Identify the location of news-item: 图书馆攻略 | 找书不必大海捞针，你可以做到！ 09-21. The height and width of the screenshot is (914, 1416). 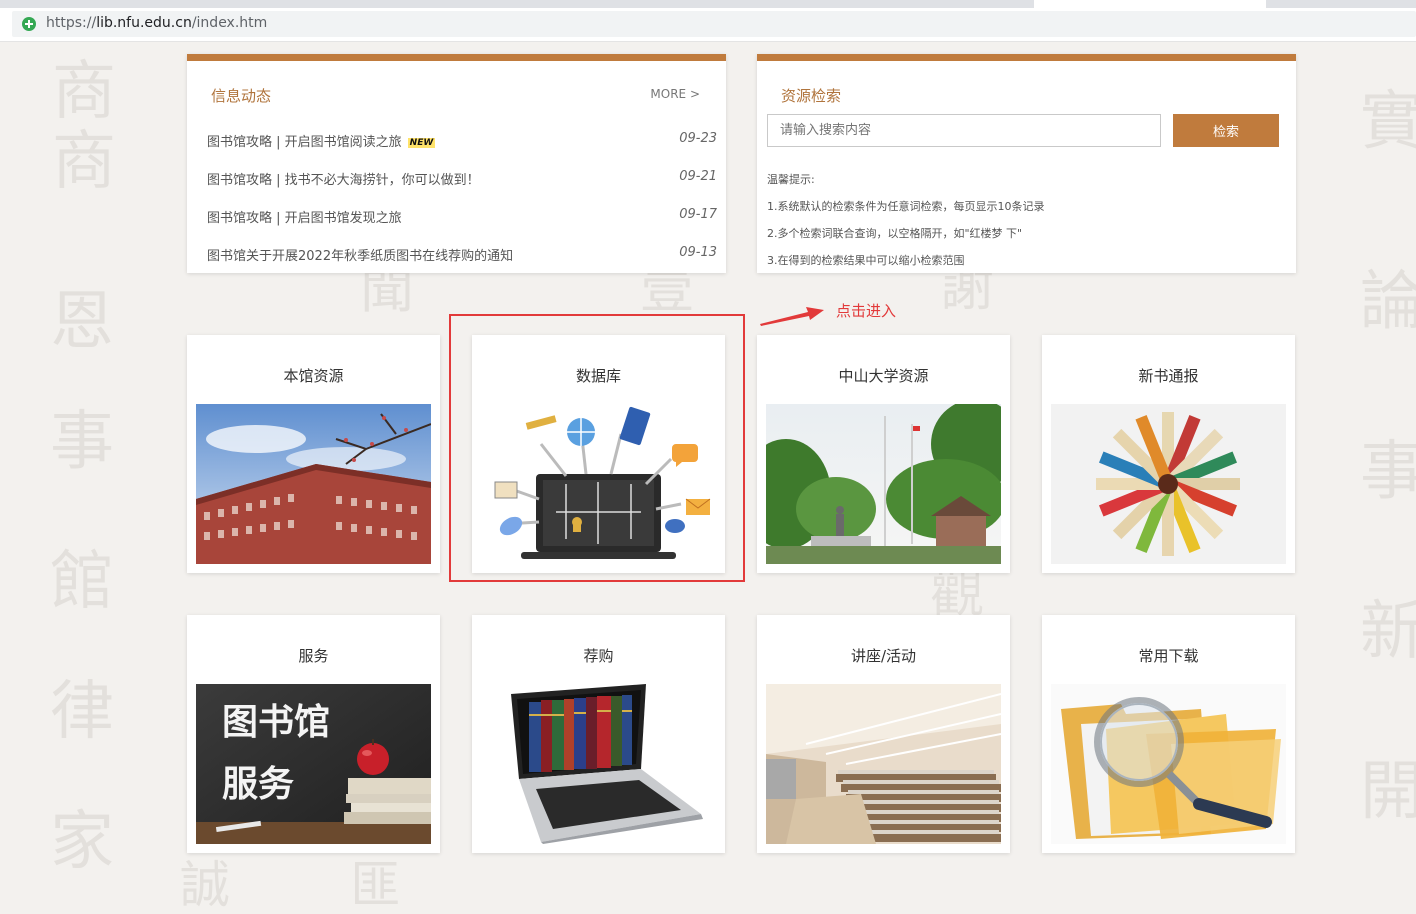
(462, 179).